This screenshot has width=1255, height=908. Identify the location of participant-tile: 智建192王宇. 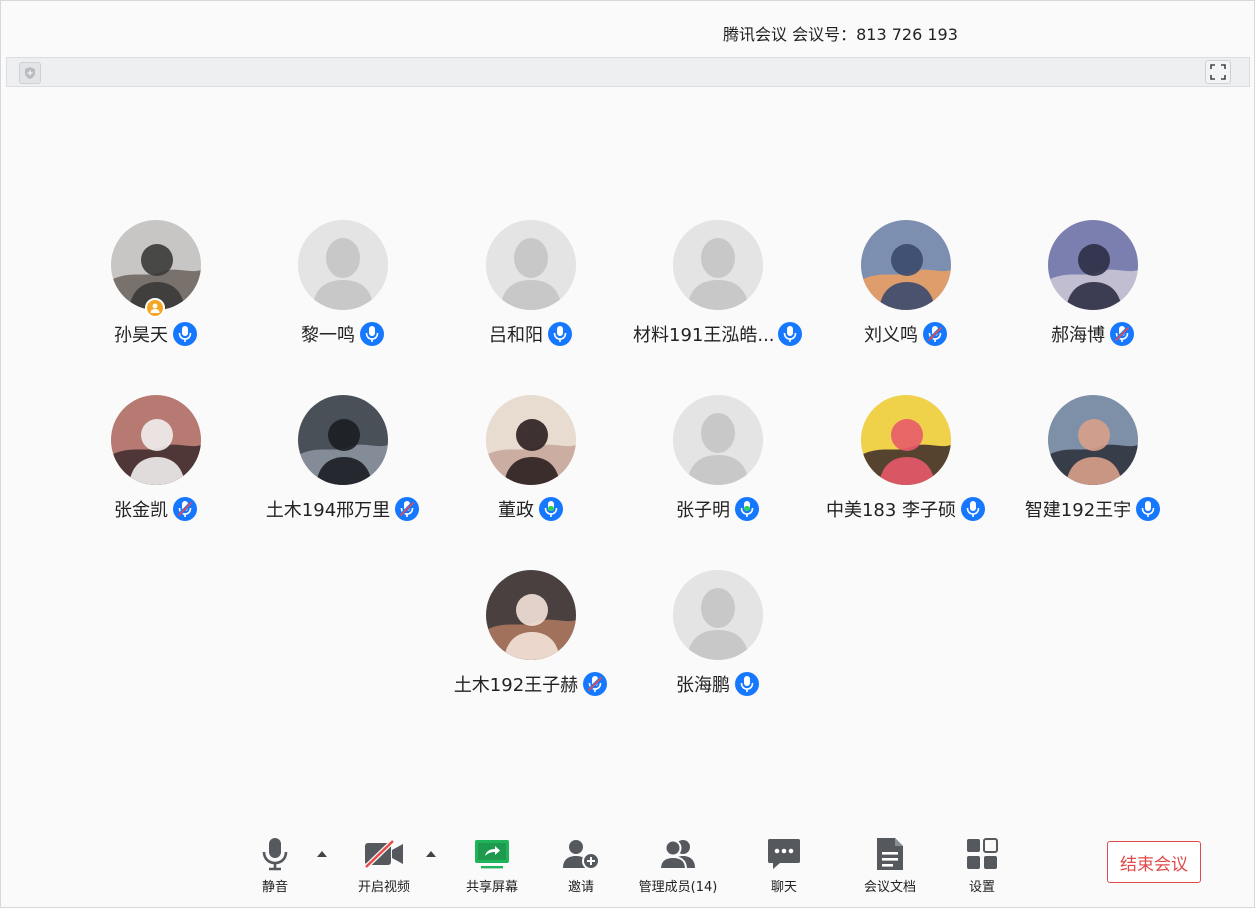
(1093, 460).